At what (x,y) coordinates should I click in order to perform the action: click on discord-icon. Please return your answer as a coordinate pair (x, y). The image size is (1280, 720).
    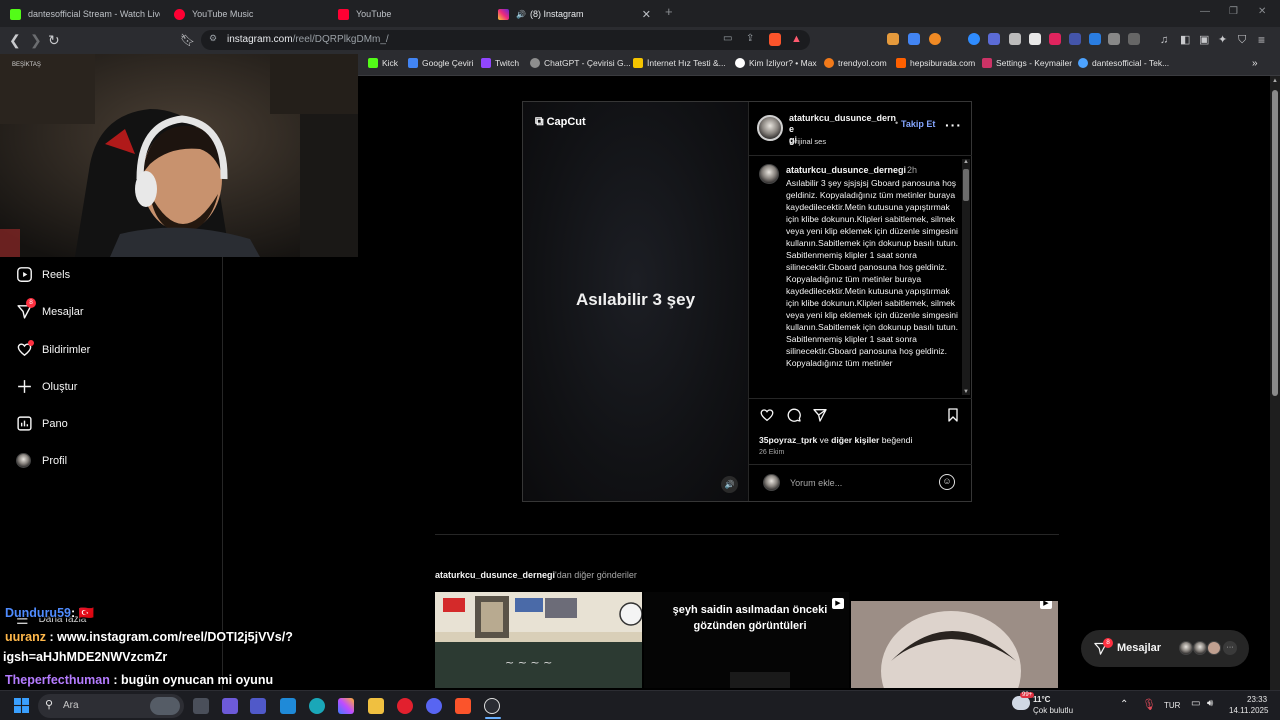
    Looking at the image, I should click on (434, 706).